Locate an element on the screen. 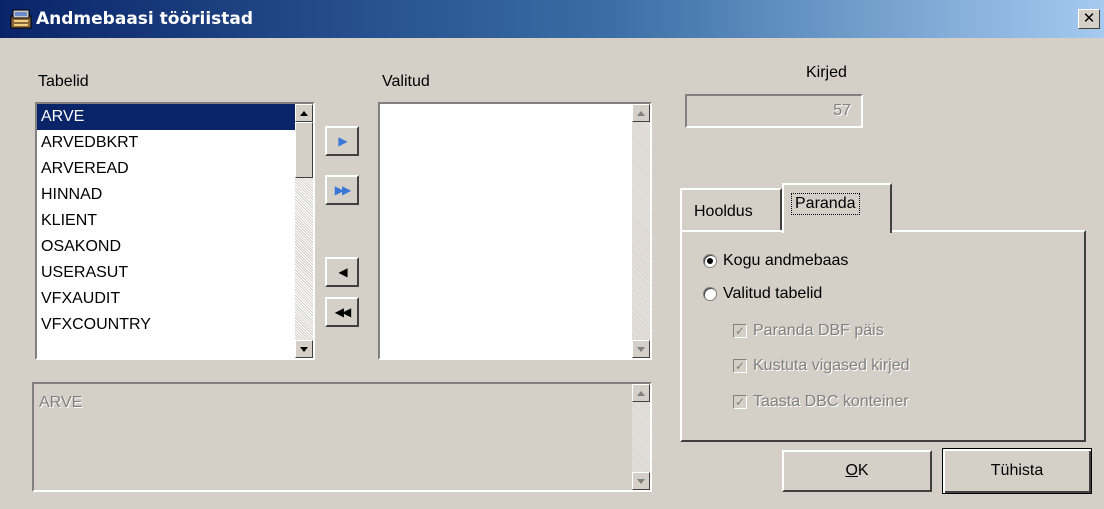 The width and height of the screenshot is (1104, 509). cancel-button: Tühista is located at coordinates (1017, 471).